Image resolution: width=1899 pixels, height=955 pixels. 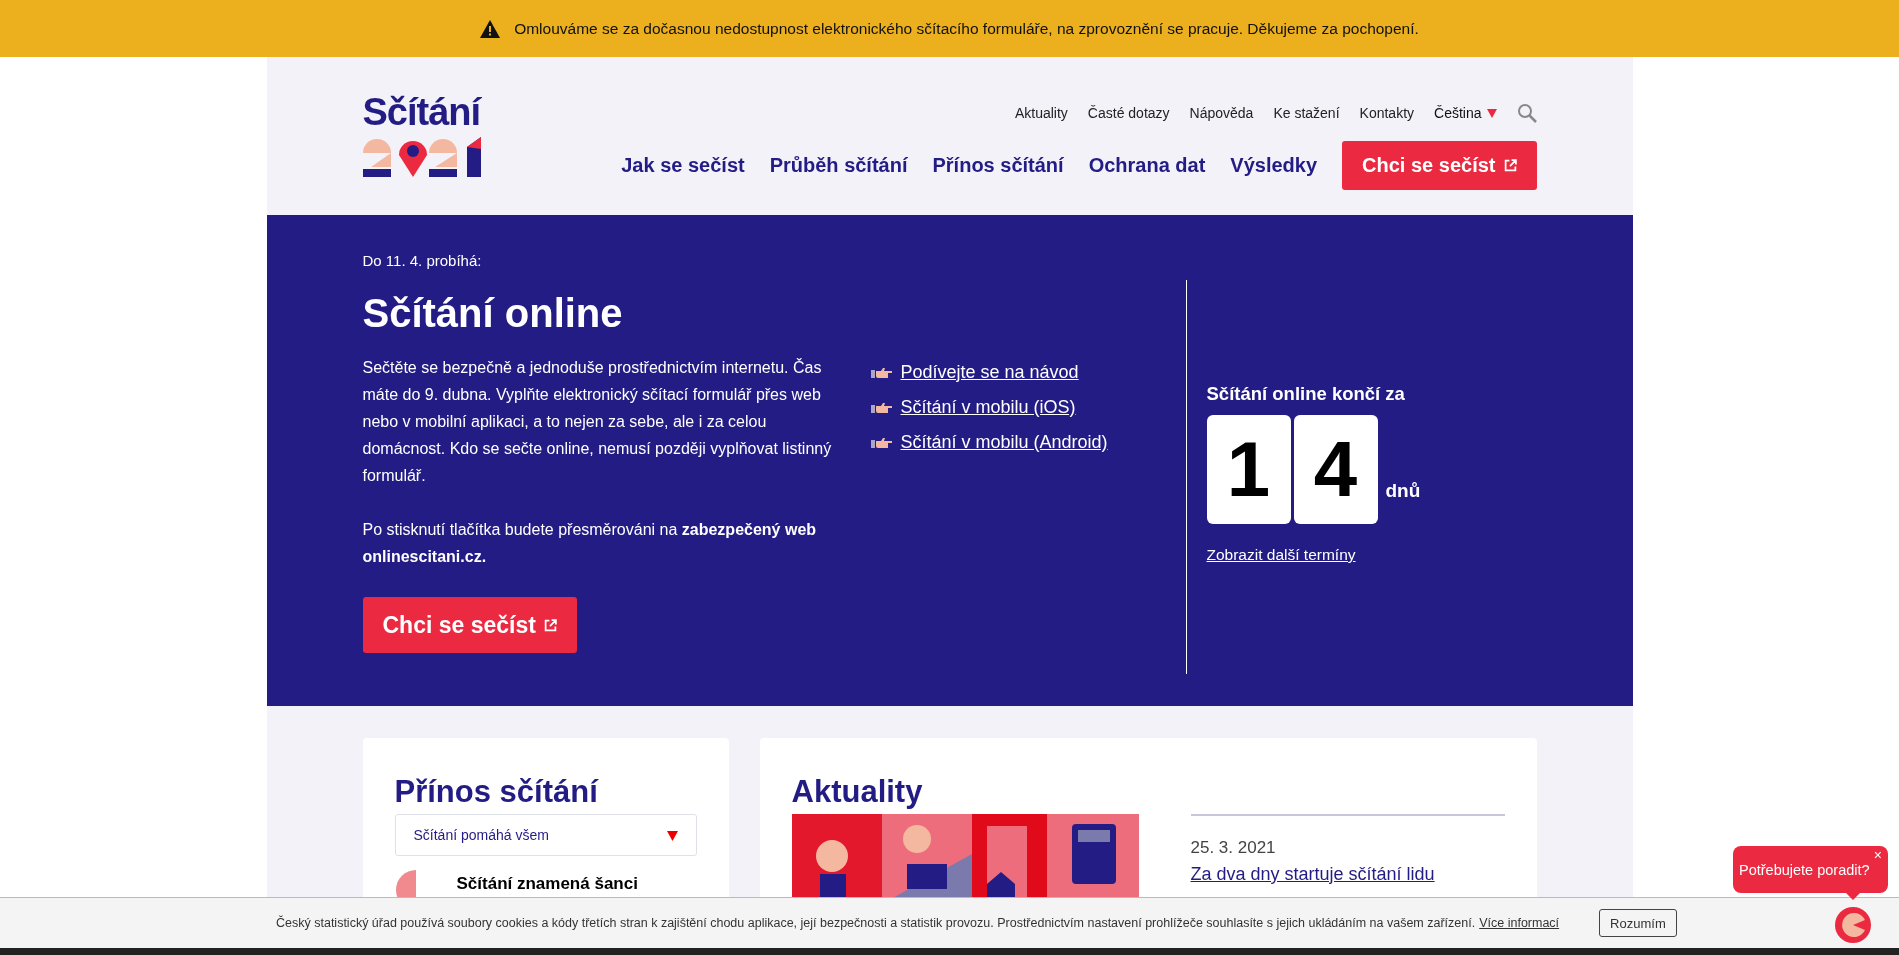 I want to click on top-nav-link: Časté dotazy, so click(x=1128, y=112).